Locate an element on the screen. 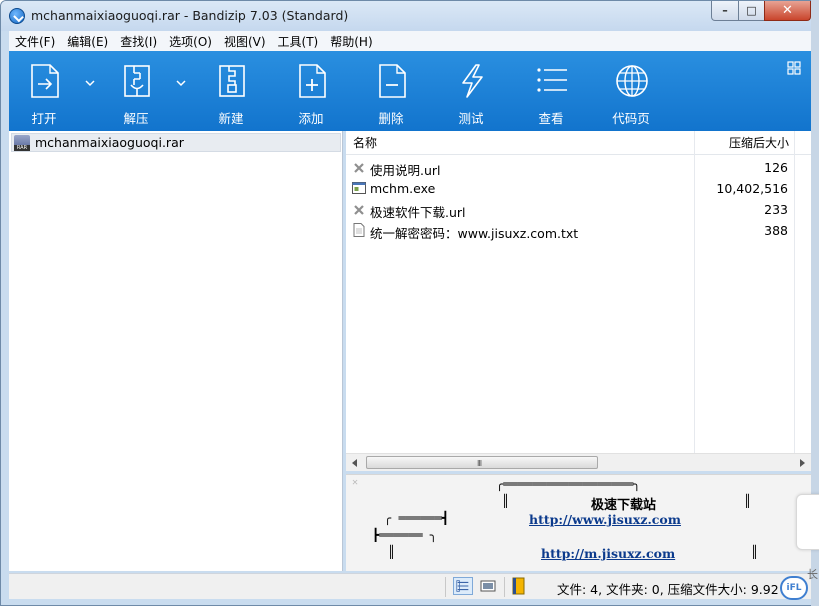 The image size is (819, 606). maximize-button: □ is located at coordinates (751, 11).